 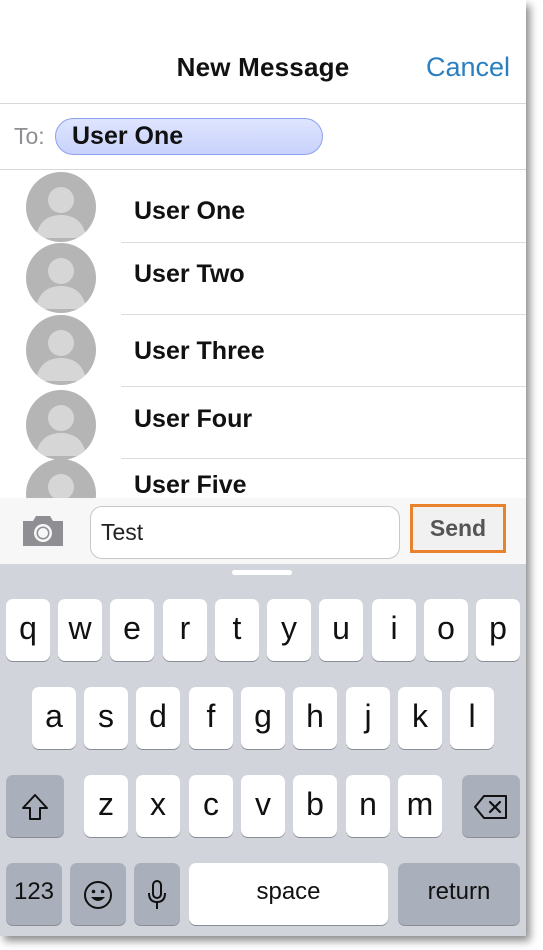 I want to click on key-o: o, so click(x=446, y=630).